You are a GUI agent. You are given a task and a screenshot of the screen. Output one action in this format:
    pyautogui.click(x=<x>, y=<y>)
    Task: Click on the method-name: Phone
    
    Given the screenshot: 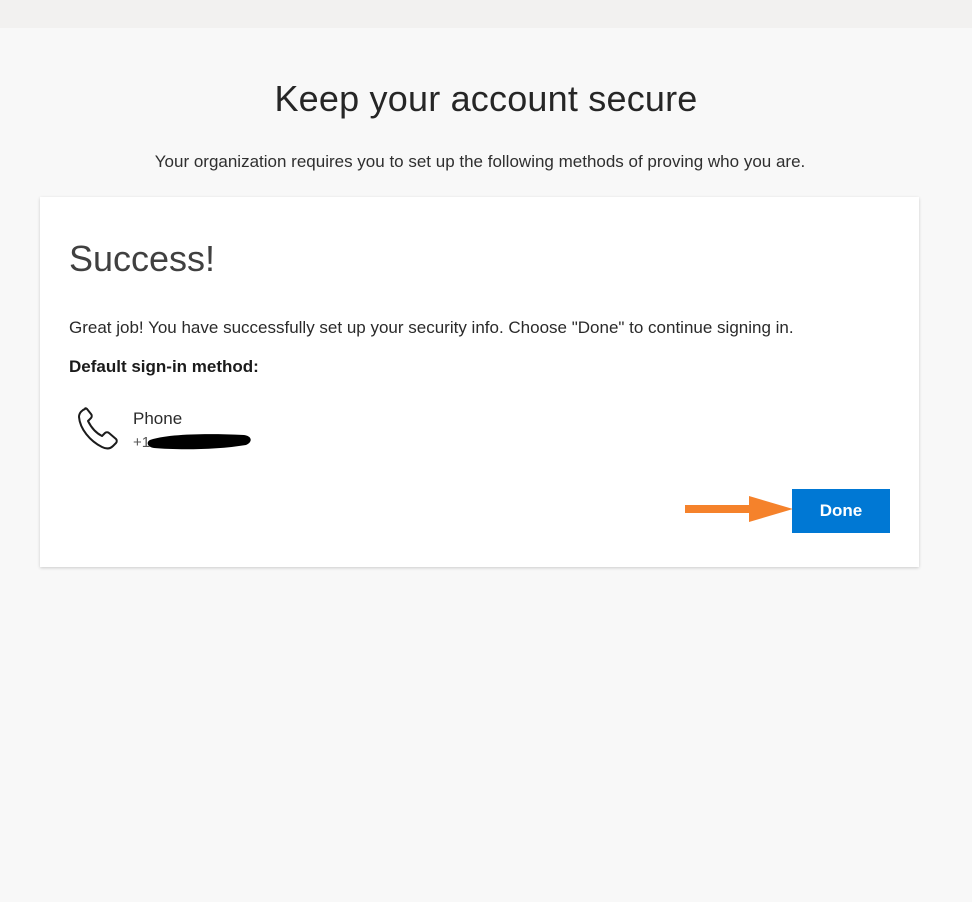 What is the action you would take?
    pyautogui.click(x=158, y=418)
    